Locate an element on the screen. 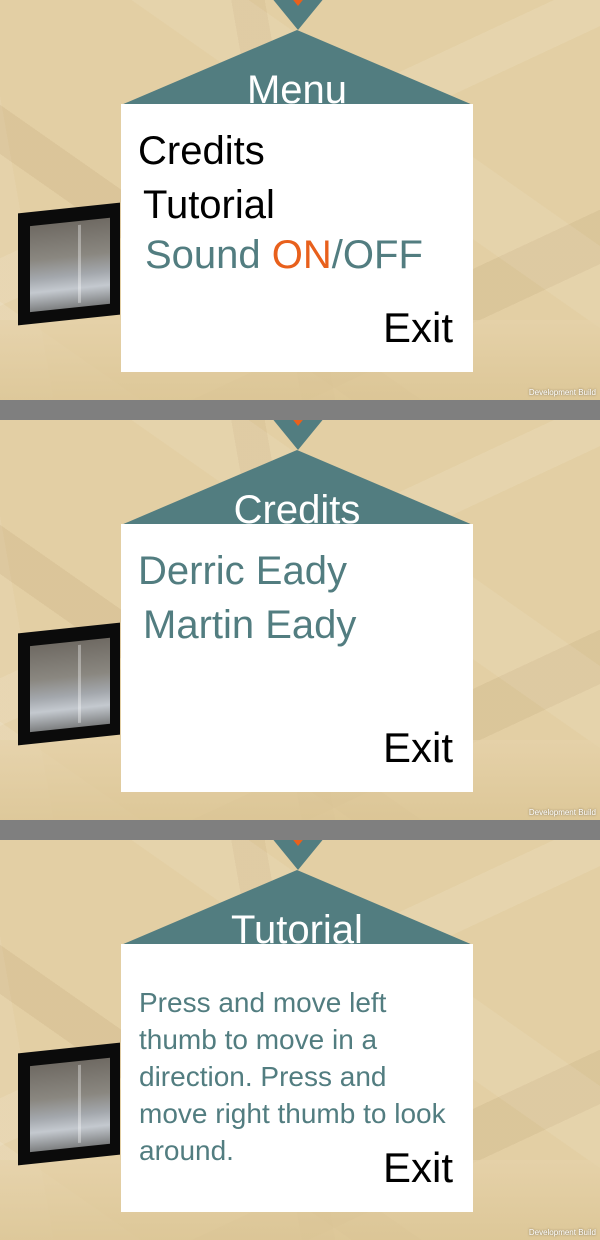 This screenshot has height=1240, width=600. sound-label: Sound is located at coordinates (208, 255).